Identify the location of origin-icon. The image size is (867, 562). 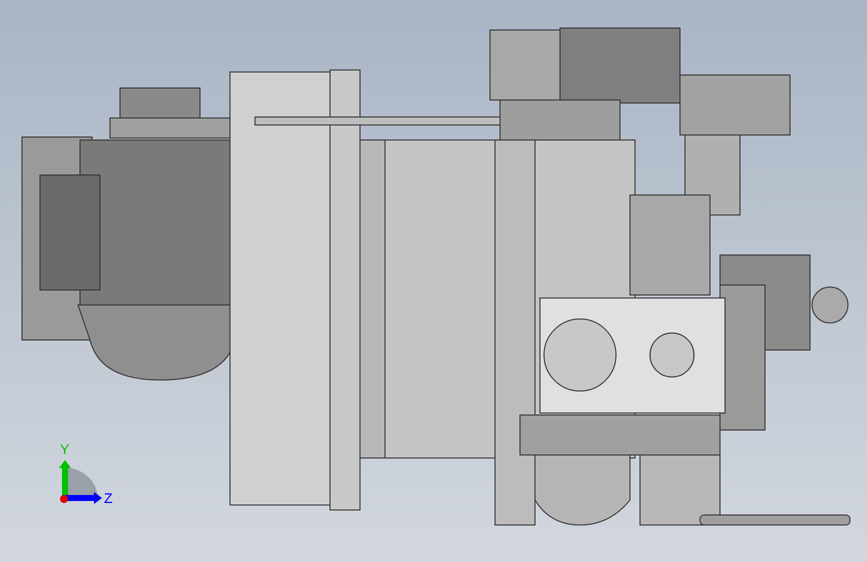
(64, 499).